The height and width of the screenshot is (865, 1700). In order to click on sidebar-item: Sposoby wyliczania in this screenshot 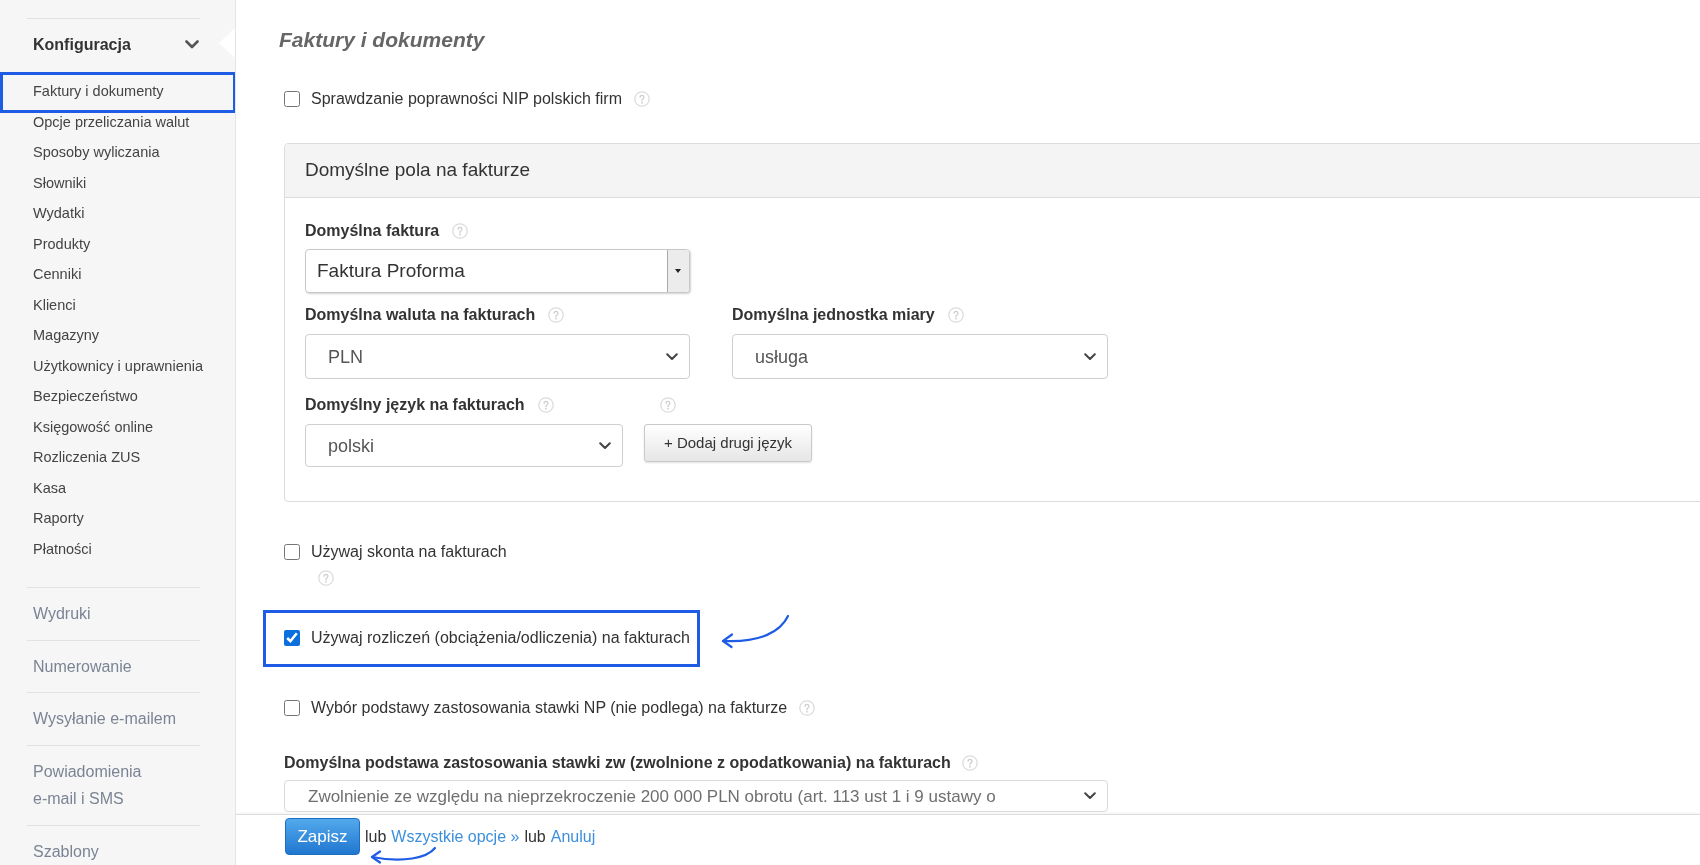, I will do `click(117, 153)`.